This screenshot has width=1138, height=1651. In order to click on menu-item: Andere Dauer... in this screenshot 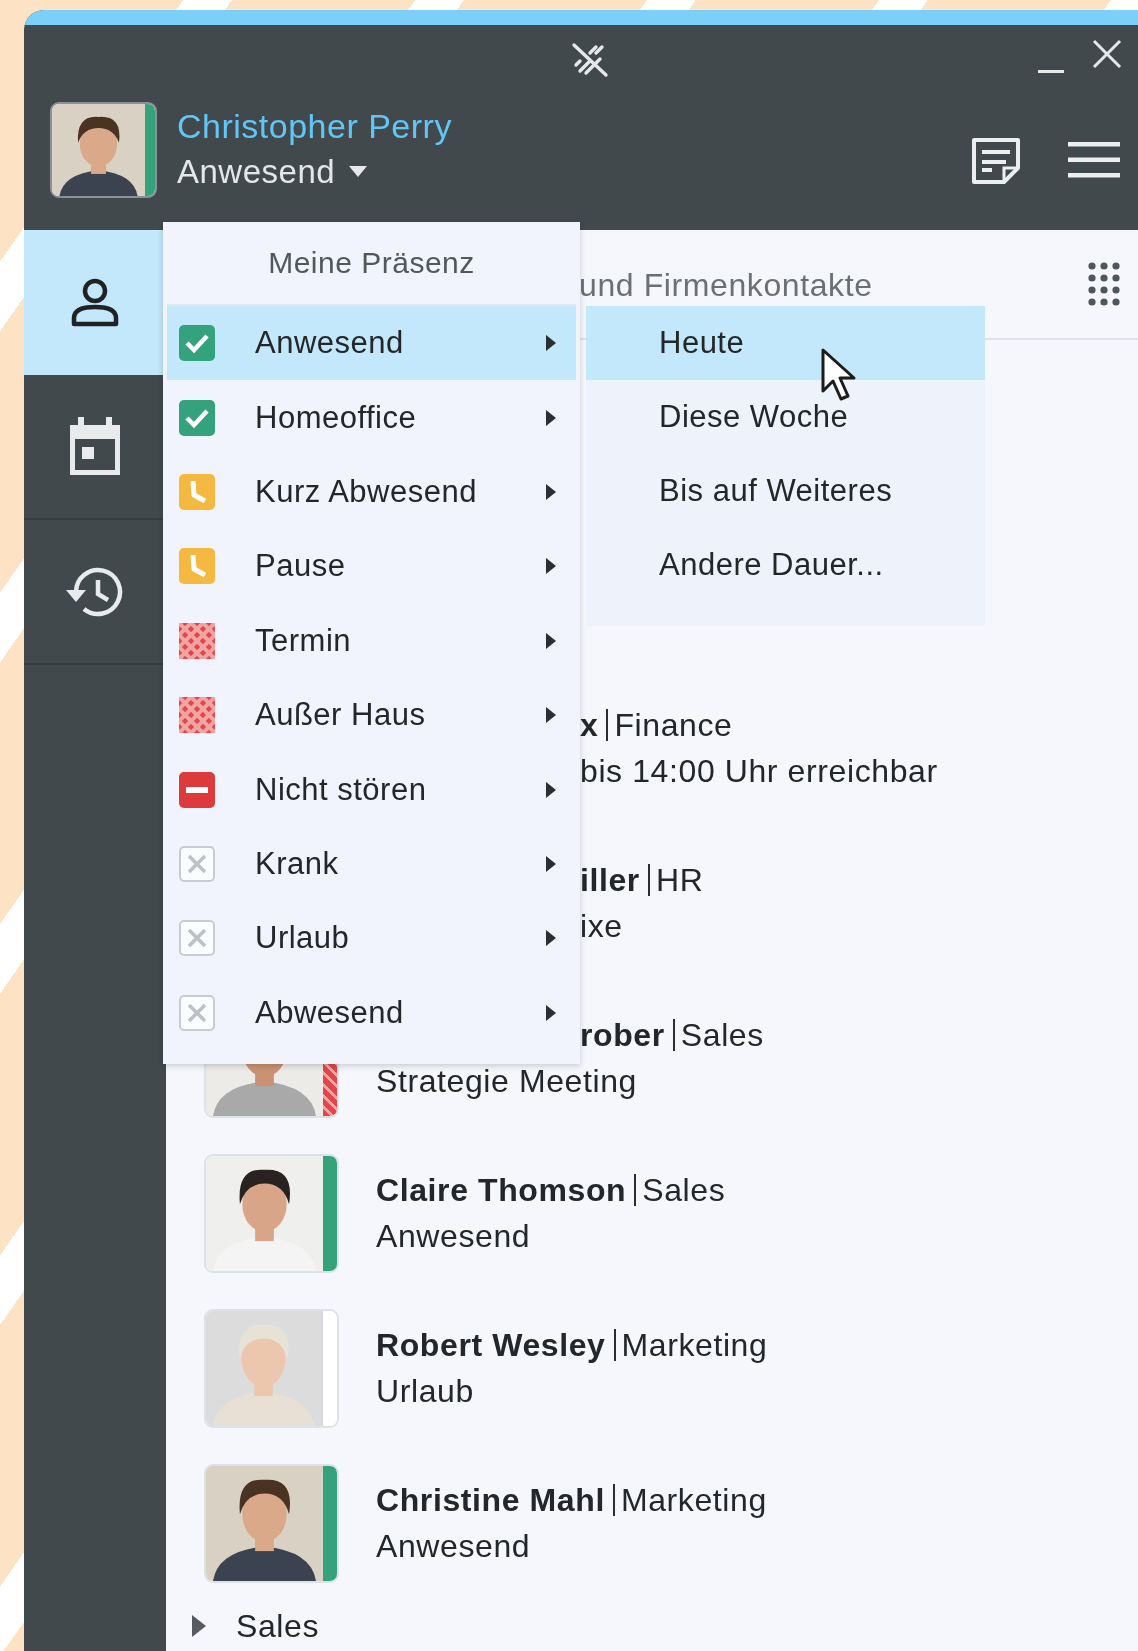, I will do `click(785, 565)`.